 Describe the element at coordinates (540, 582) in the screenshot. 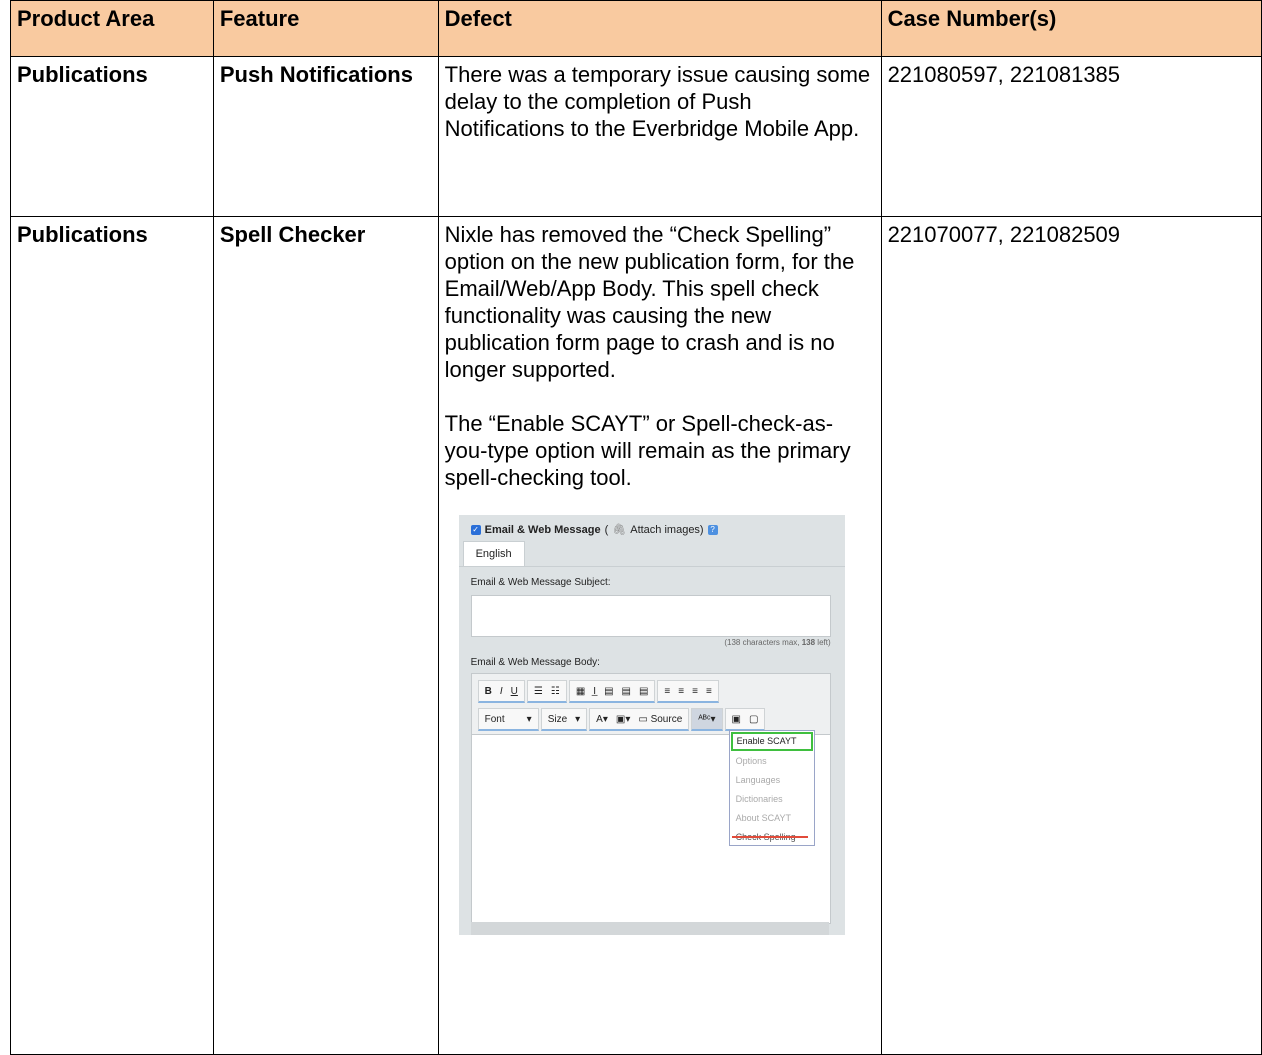

I see `subject-label: Email & Web Message Subject:` at that location.